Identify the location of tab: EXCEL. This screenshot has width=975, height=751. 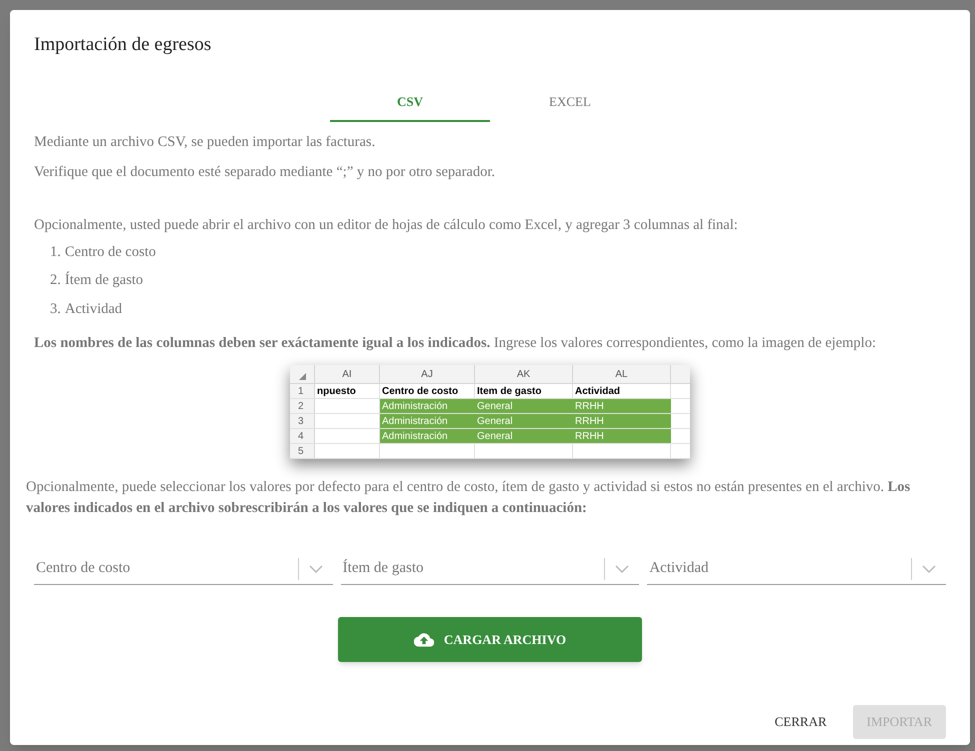
(570, 103).